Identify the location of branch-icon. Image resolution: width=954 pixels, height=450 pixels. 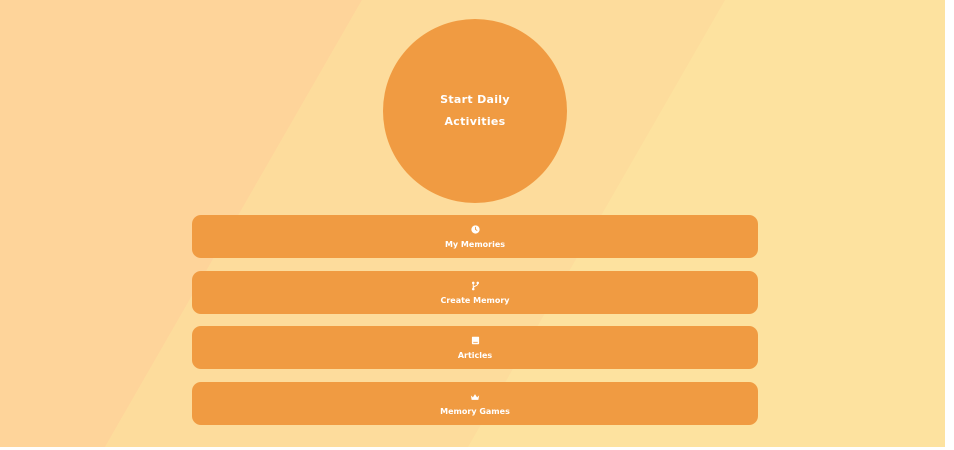
(475, 286).